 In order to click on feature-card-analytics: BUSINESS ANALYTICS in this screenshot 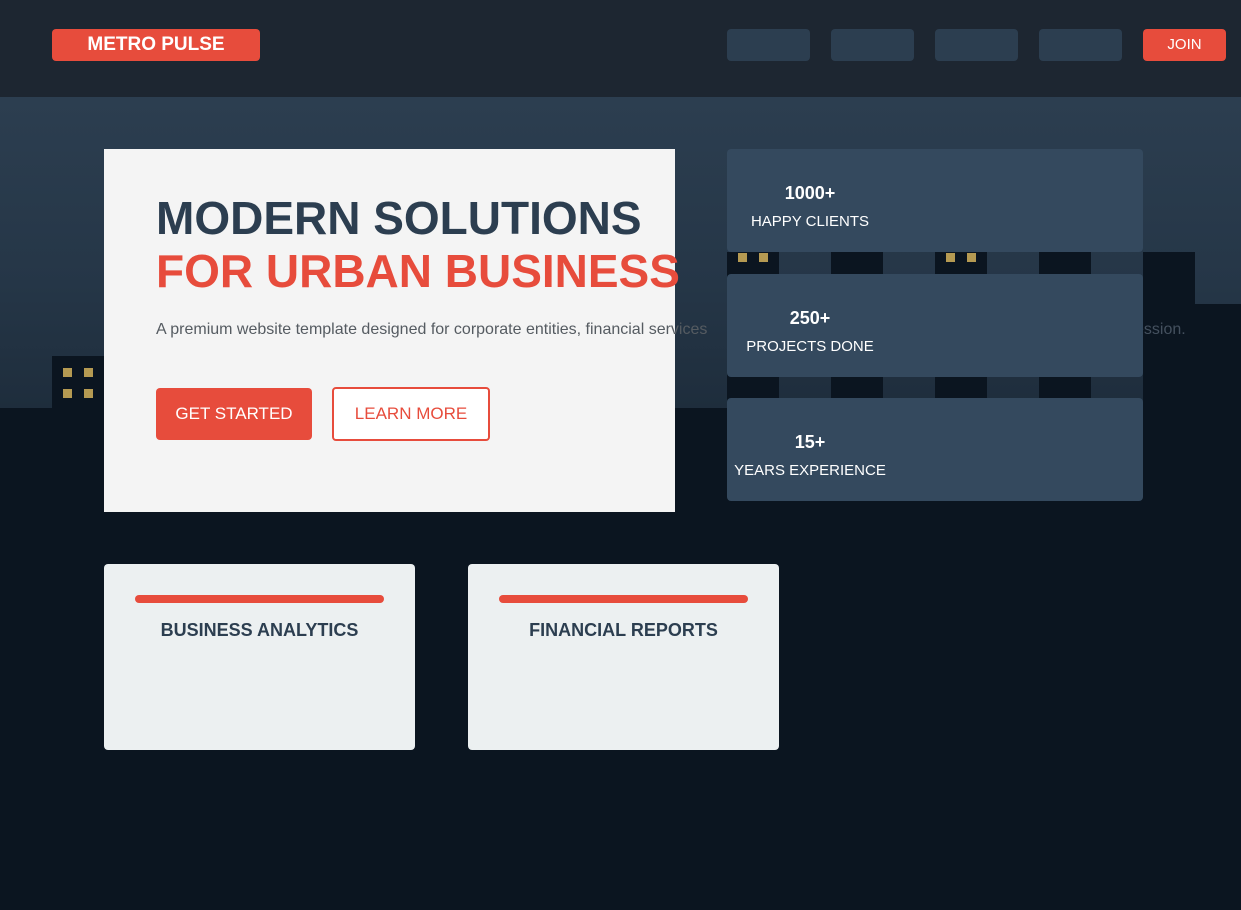, I will do `click(259, 657)`.